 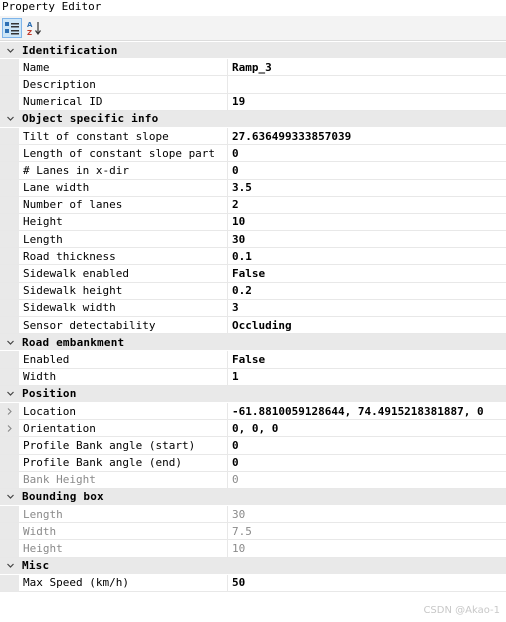 What do you see at coordinates (124, 136) in the screenshot?
I see `property-name: Tilt of constant slope` at bounding box center [124, 136].